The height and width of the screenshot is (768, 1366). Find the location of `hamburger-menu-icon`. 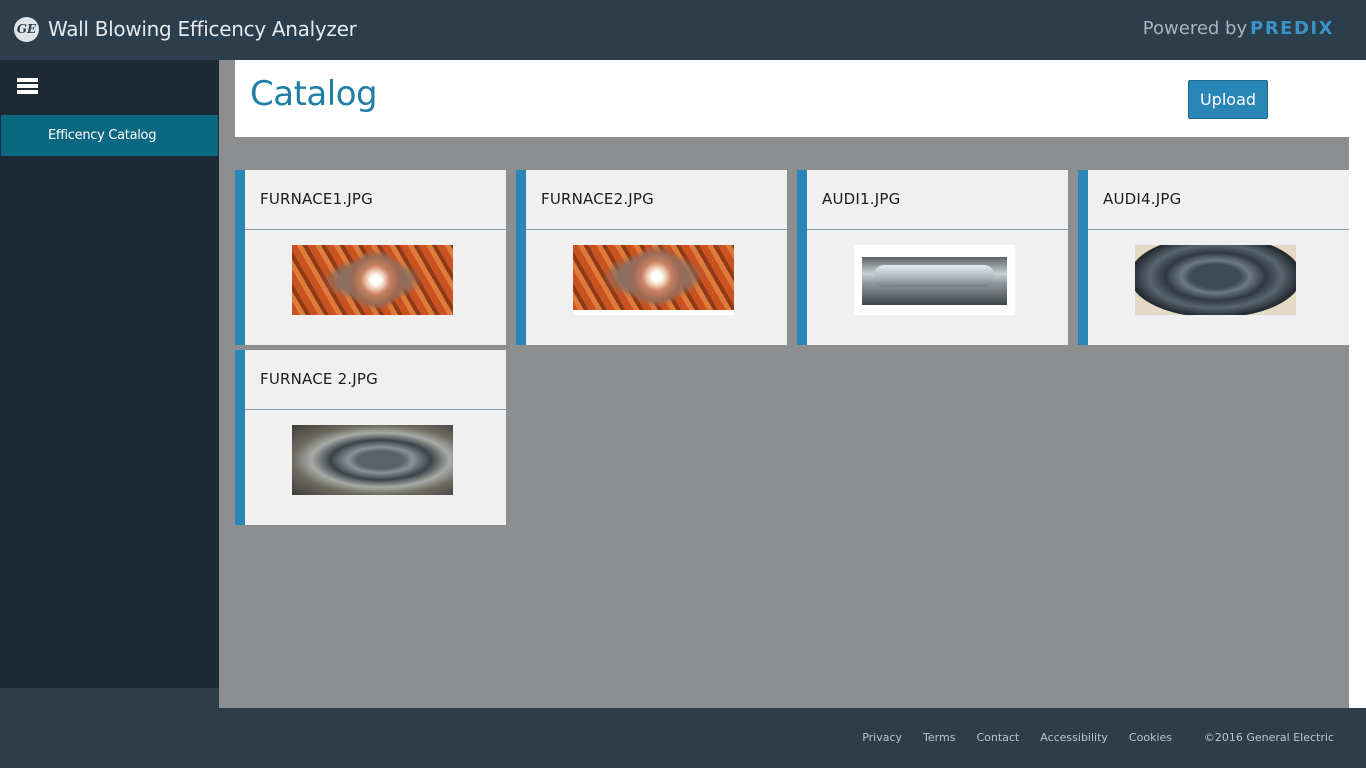

hamburger-menu-icon is located at coordinates (27, 86).